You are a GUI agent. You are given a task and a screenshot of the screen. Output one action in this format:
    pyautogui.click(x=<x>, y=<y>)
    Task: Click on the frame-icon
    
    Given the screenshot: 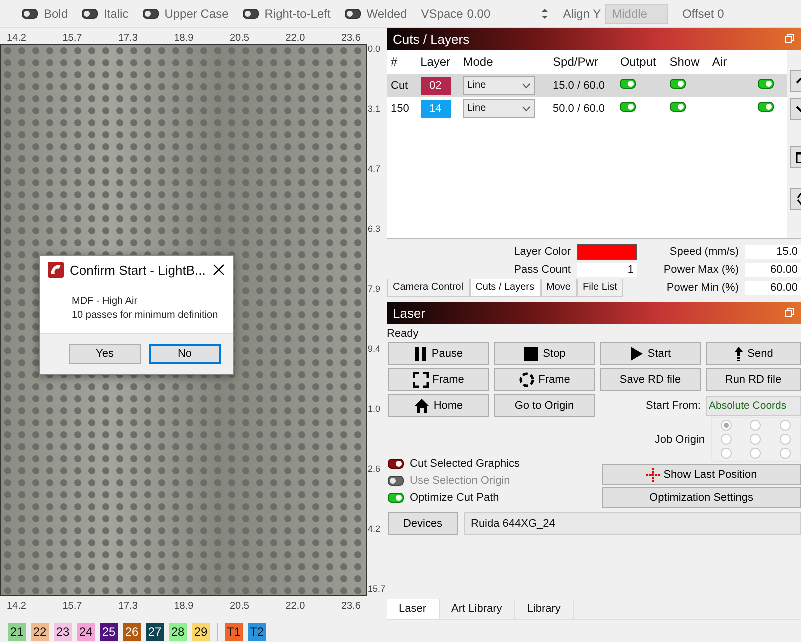 What is the action you would take?
    pyautogui.click(x=420, y=380)
    